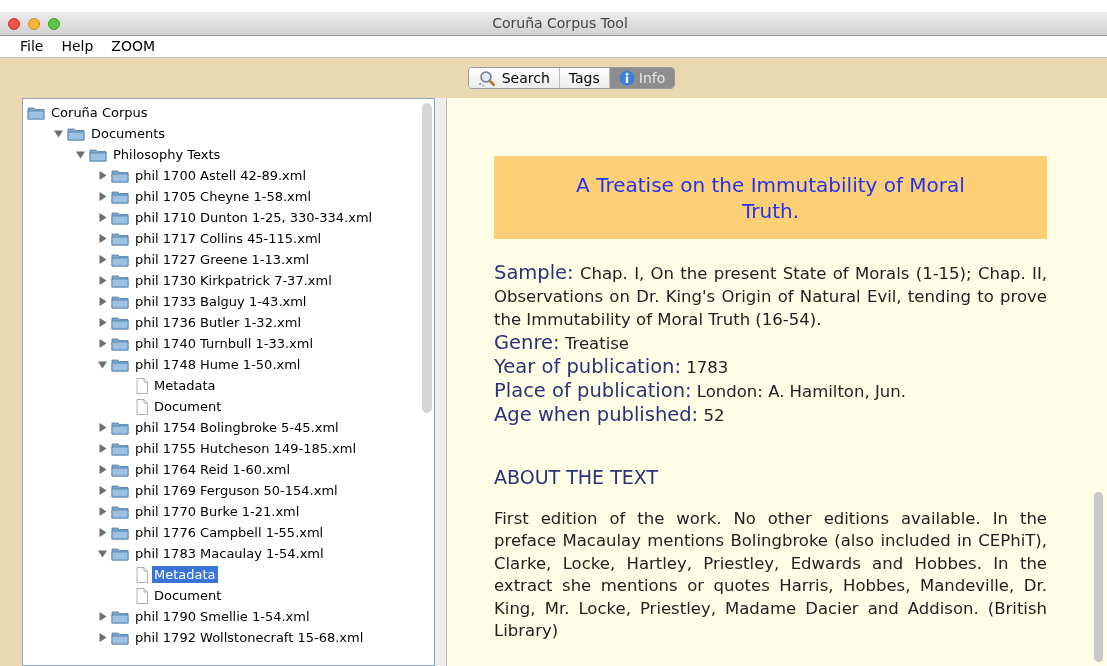 This screenshot has height=666, width=1107. Describe the element at coordinates (222, 259) in the screenshot. I see `tree-item: phil 1727 Greene 1-13.xml` at that location.